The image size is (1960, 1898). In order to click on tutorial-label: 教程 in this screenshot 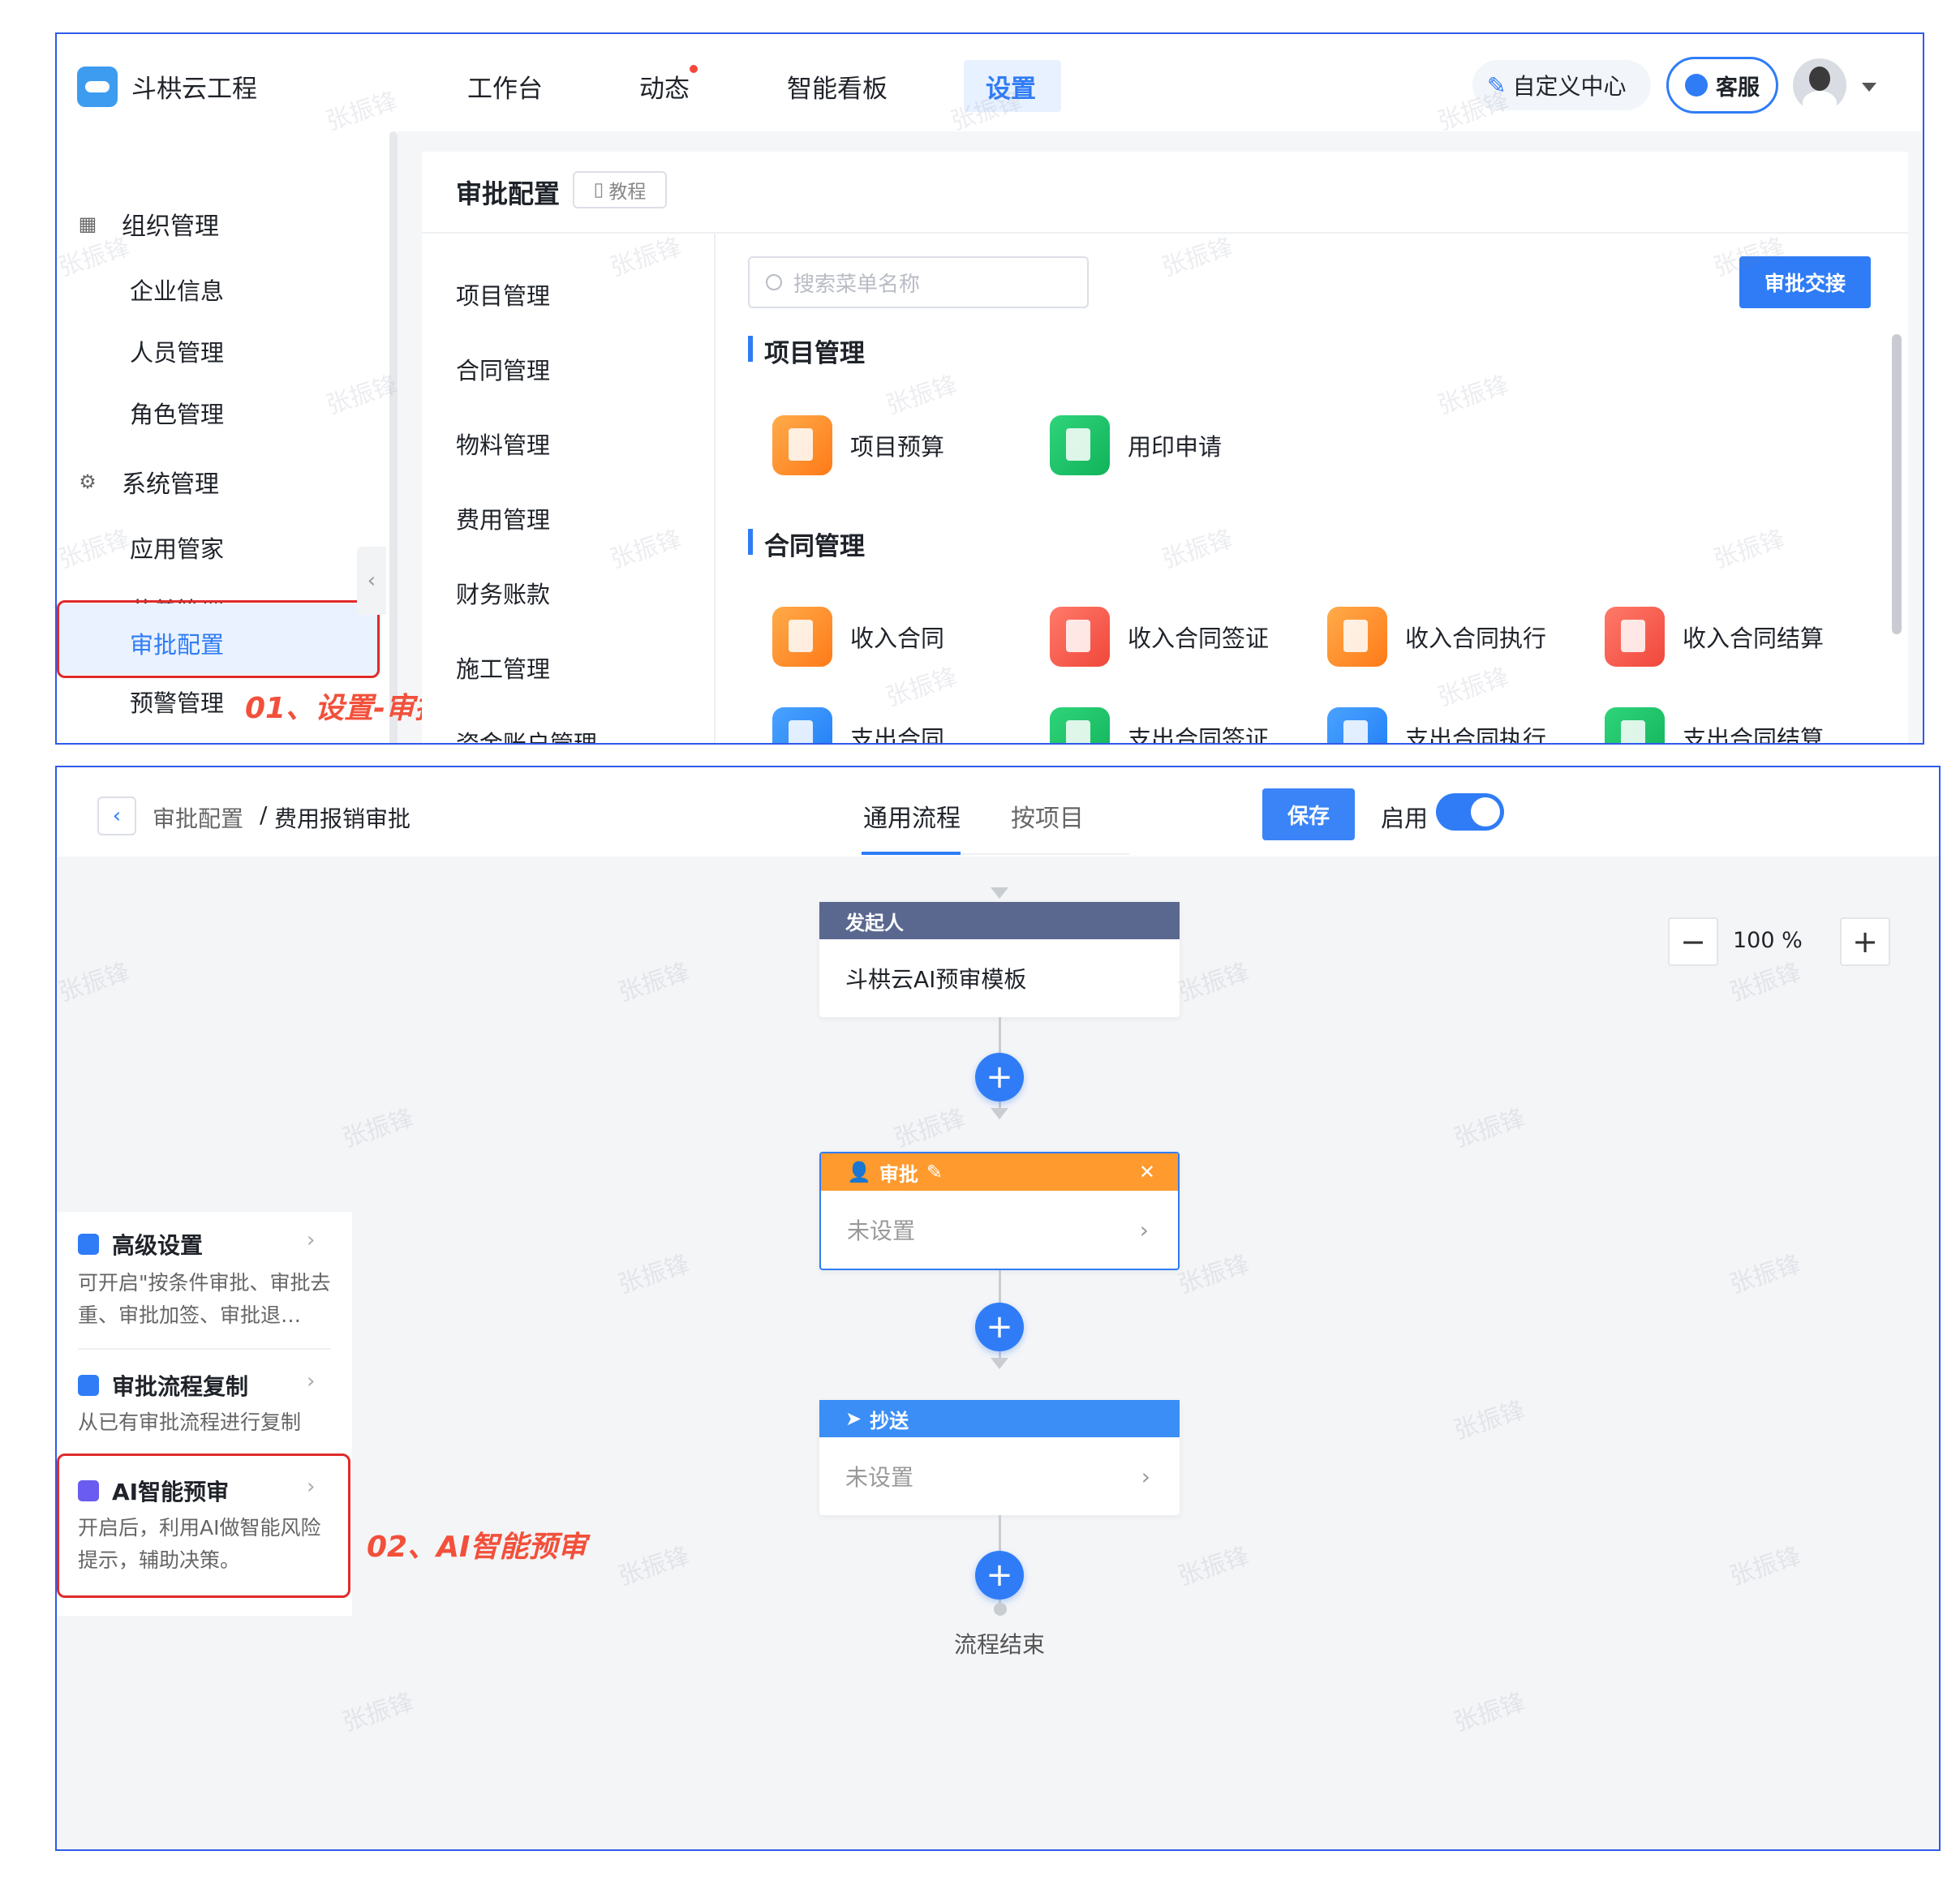, I will do `click(627, 193)`.